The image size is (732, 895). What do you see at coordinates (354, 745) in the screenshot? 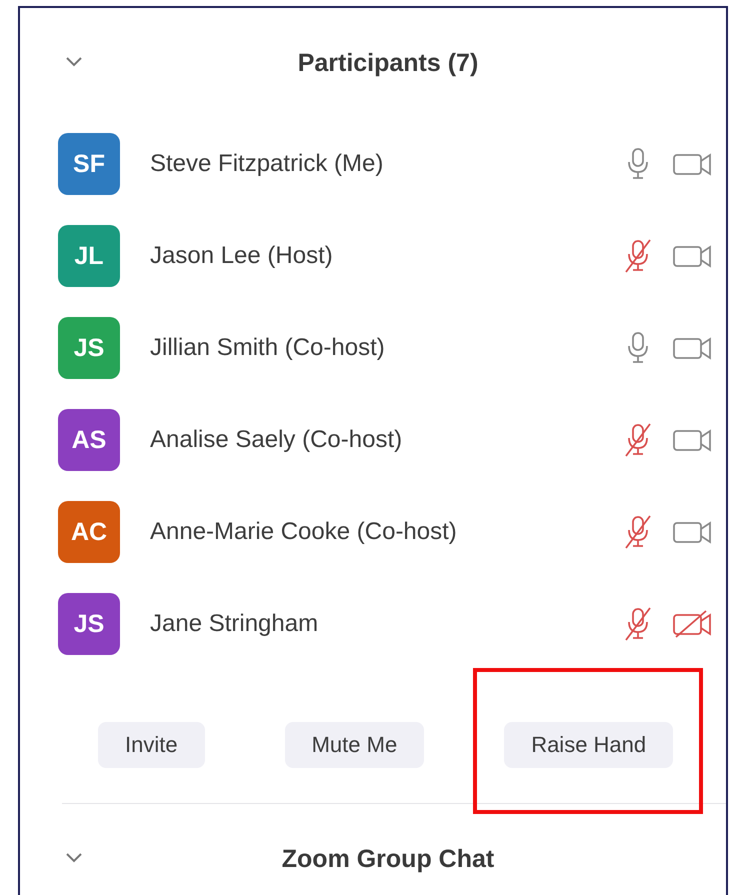
I see `action-button: Mute Me` at bounding box center [354, 745].